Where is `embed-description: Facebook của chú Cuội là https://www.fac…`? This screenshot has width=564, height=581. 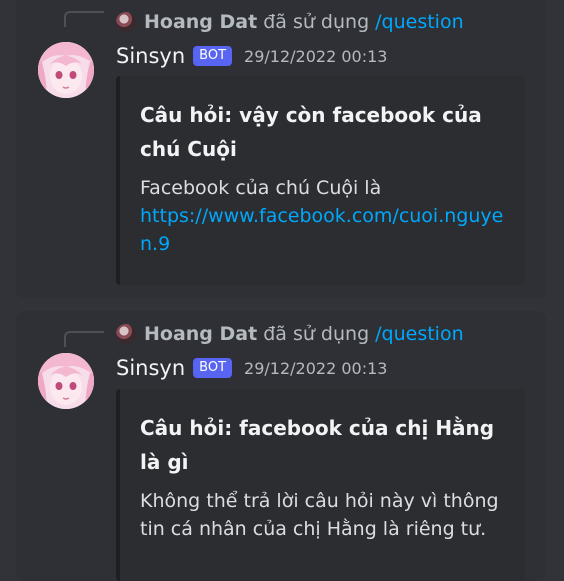 embed-description: Facebook của chú Cuội là https://www.fac… is located at coordinates (323, 216).